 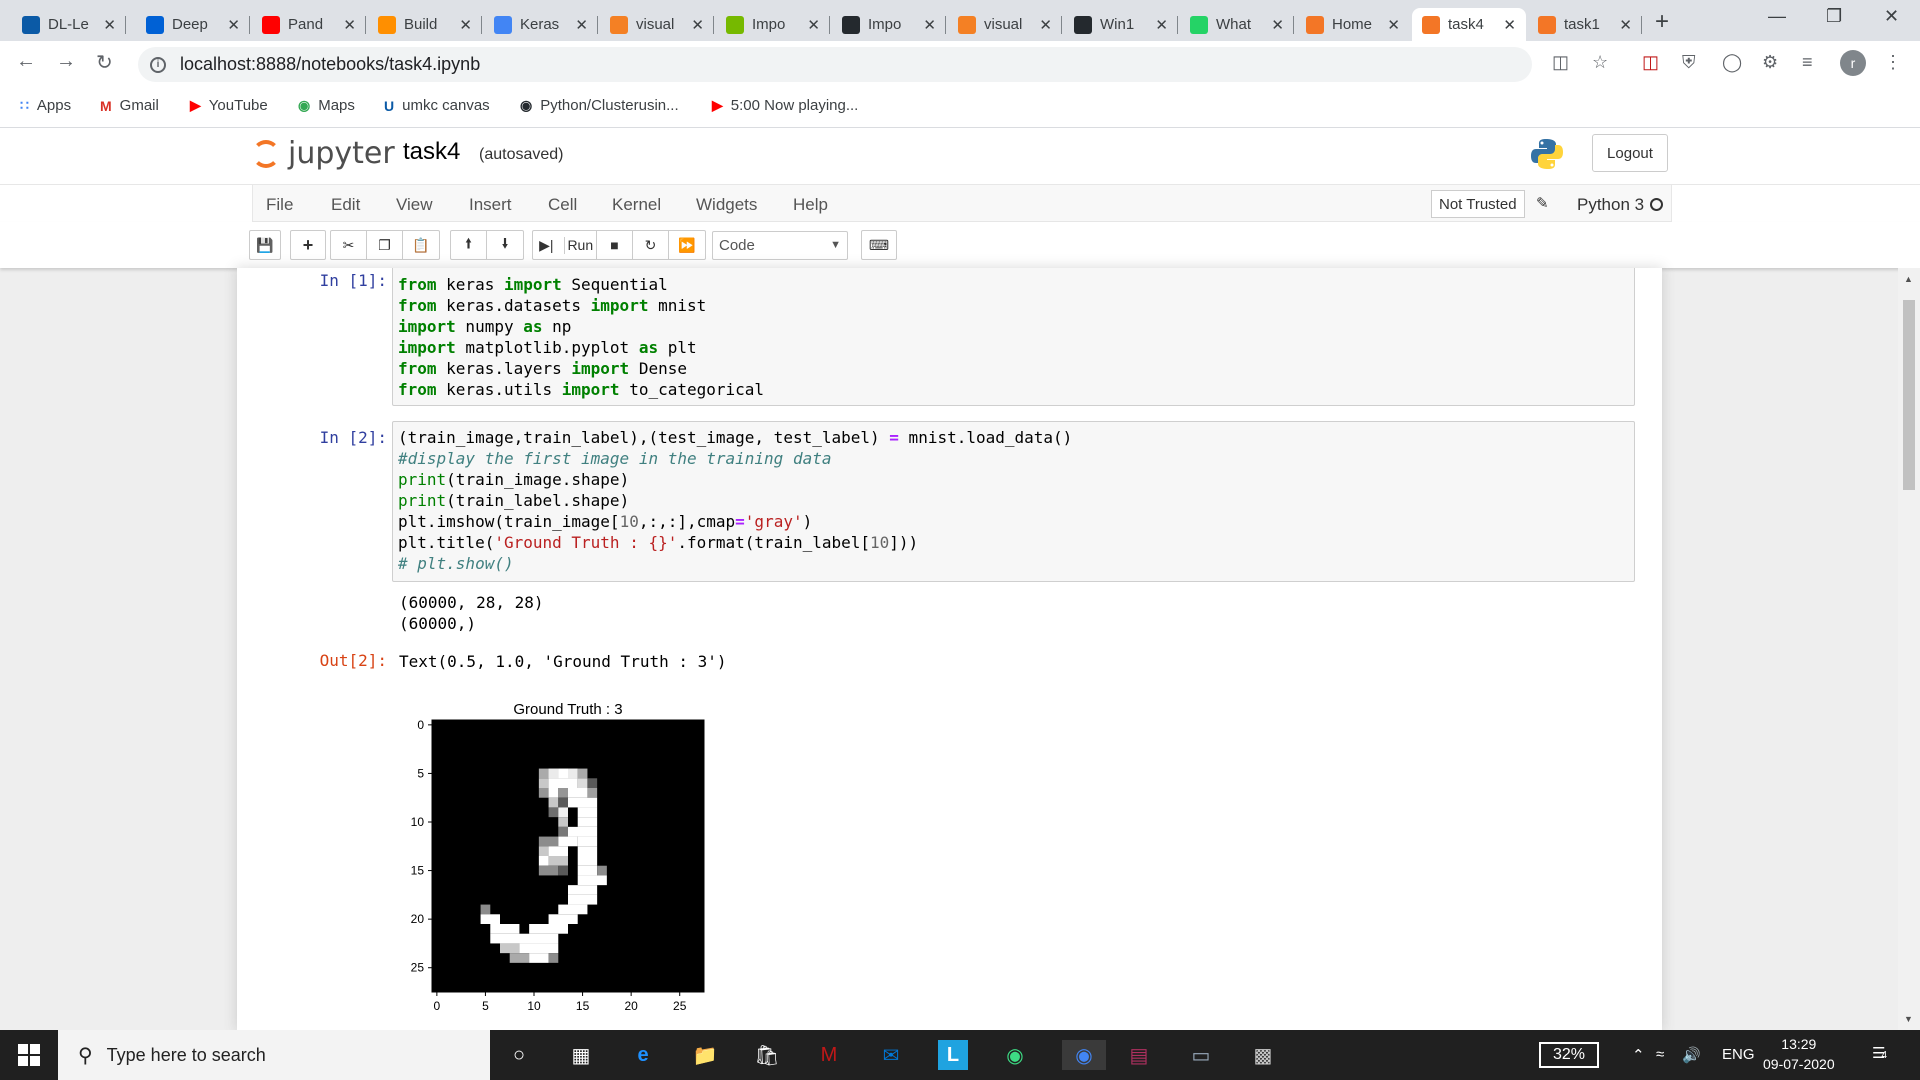 What do you see at coordinates (1478, 204) in the screenshot?
I see `not-trusted-button: Not Trusted` at bounding box center [1478, 204].